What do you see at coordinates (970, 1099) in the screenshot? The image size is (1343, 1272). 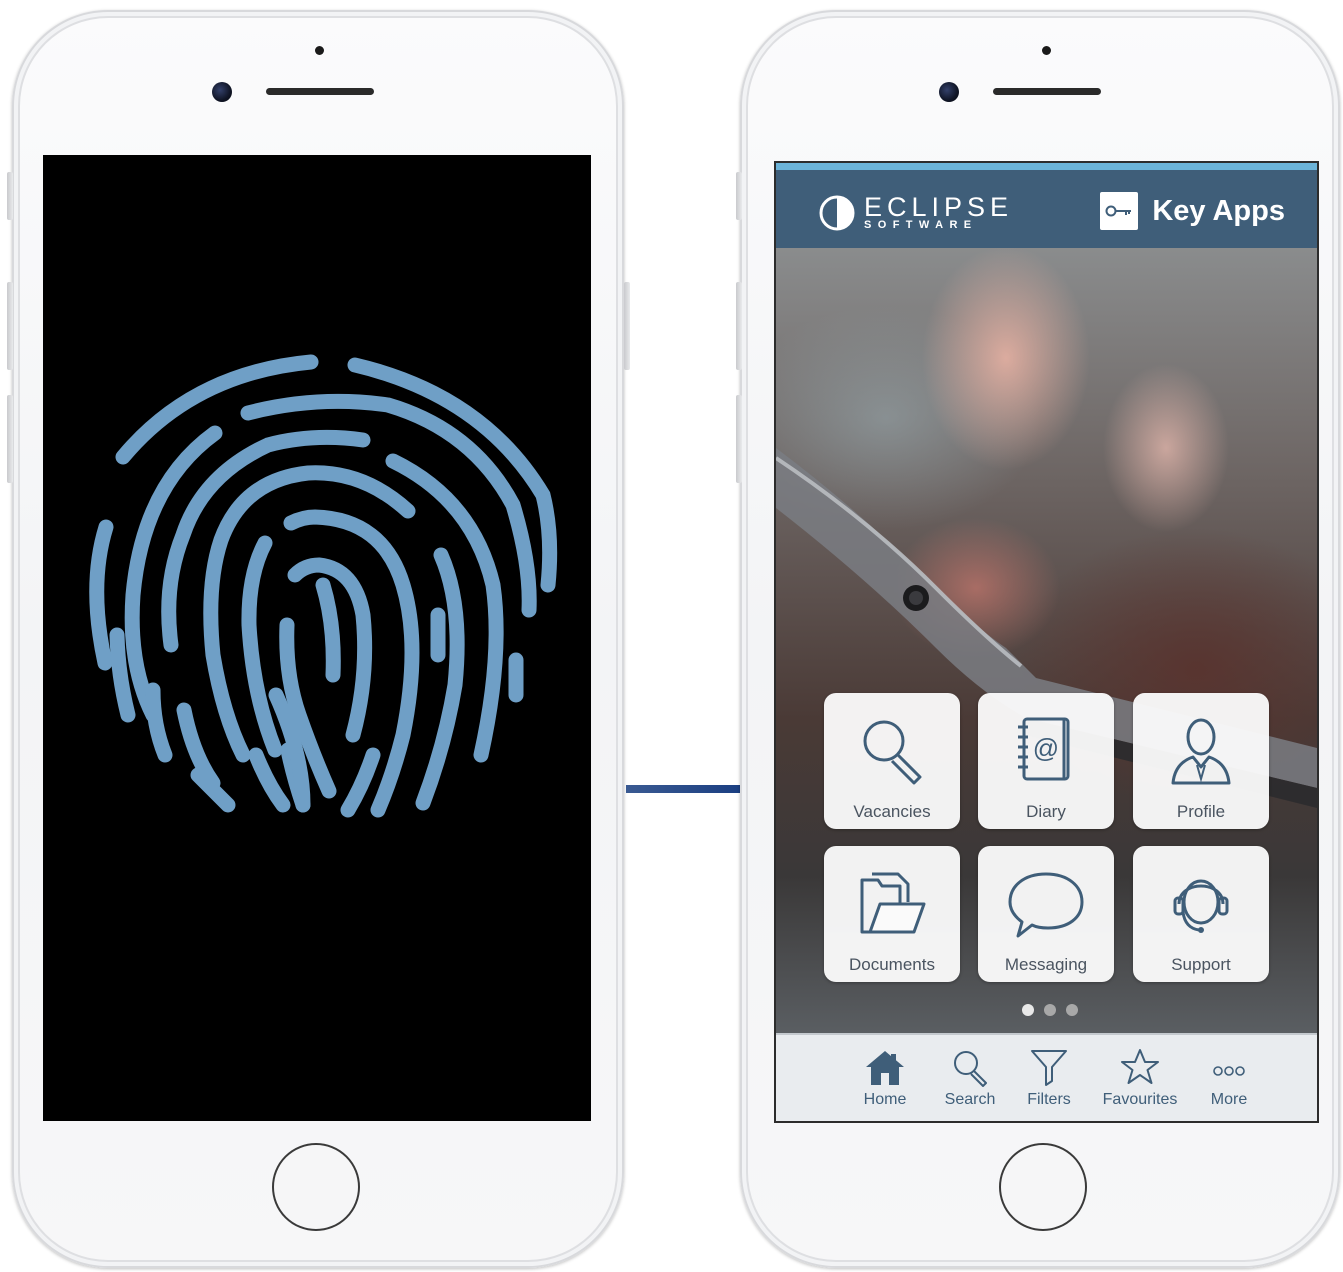 I see `tab-label: Search` at bounding box center [970, 1099].